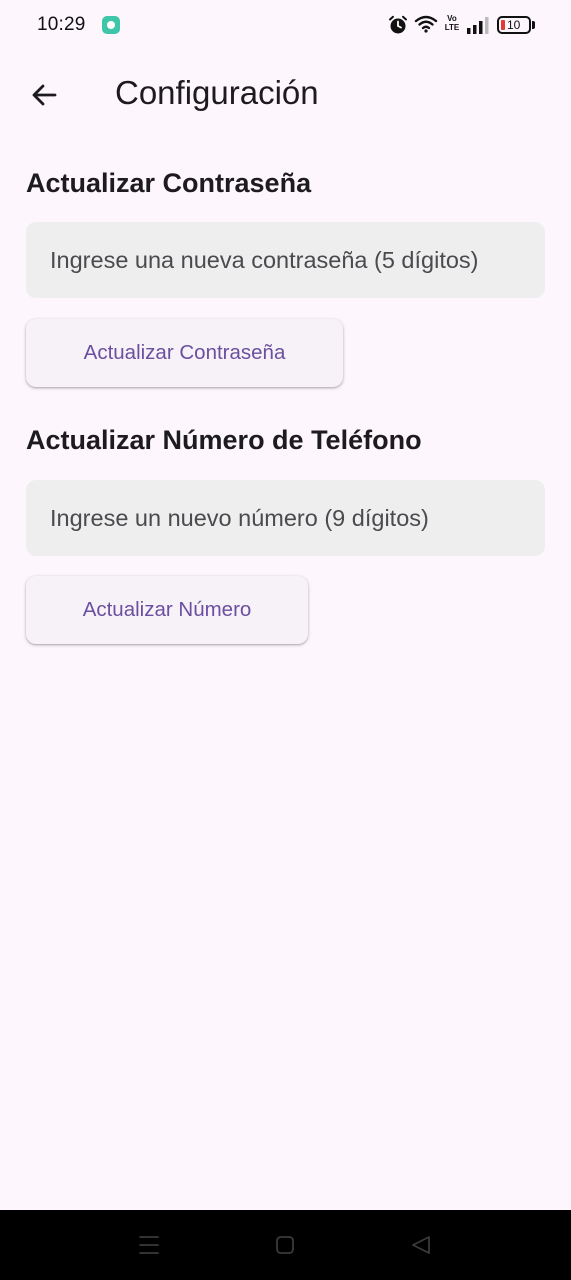 The height and width of the screenshot is (1280, 571). Describe the element at coordinates (297, 260) in the screenshot. I see `password-input` at that location.